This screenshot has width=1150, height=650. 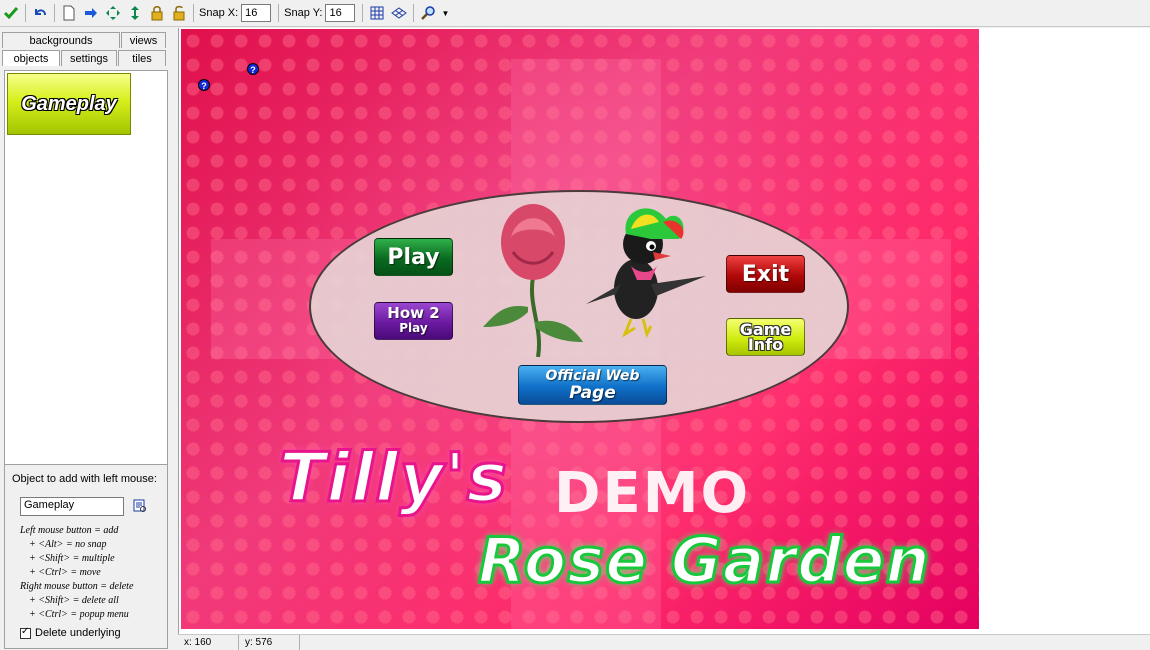 What do you see at coordinates (445, 13) in the screenshot?
I see `chevron-down-icon: ▼` at bounding box center [445, 13].